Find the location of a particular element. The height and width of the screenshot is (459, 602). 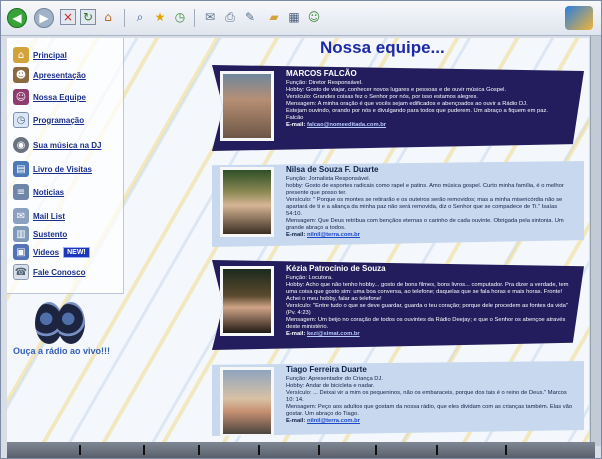

support-icon: ▥ is located at coordinates (21, 234).